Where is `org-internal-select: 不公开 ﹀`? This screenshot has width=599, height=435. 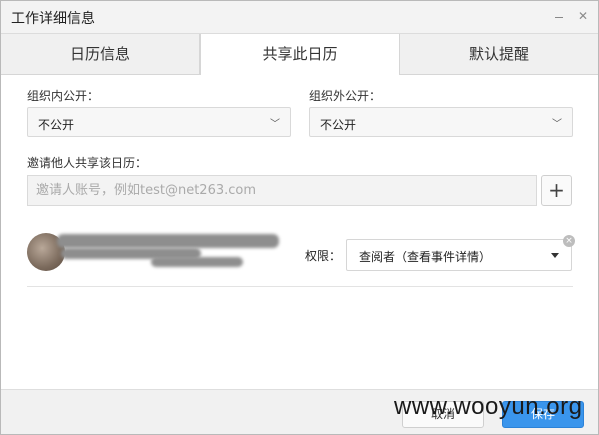 org-internal-select: 不公开 ﹀ is located at coordinates (159, 122).